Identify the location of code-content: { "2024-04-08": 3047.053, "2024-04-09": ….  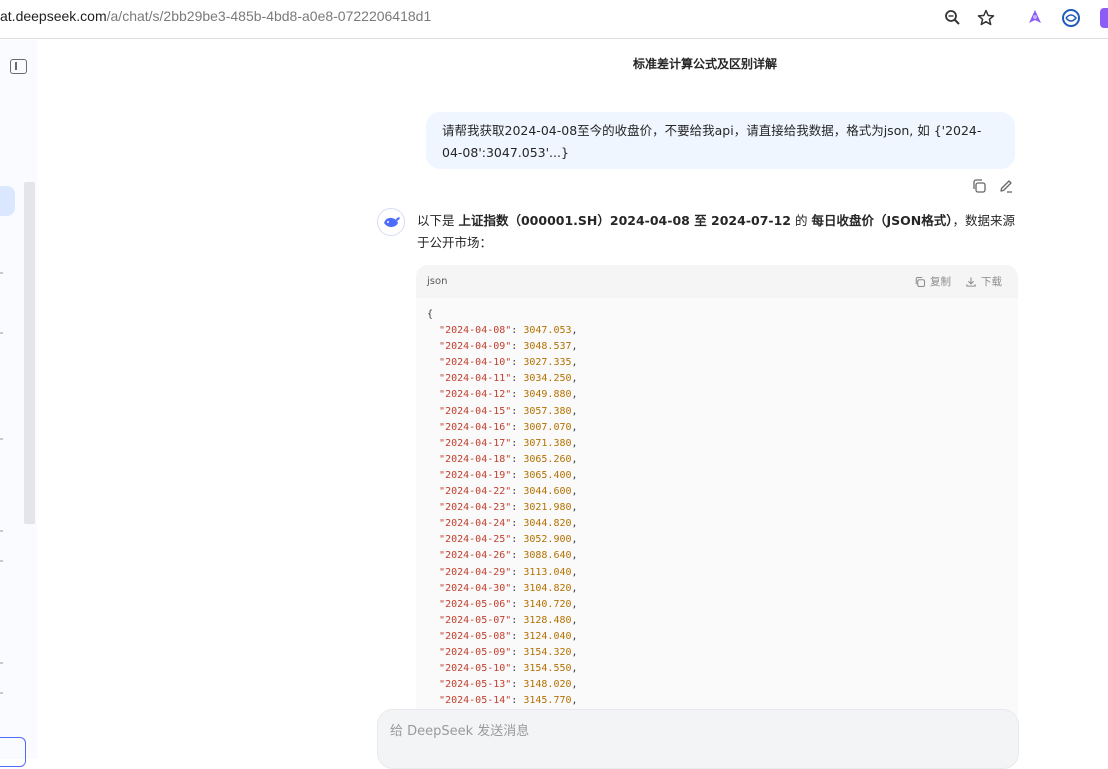
(502, 508).